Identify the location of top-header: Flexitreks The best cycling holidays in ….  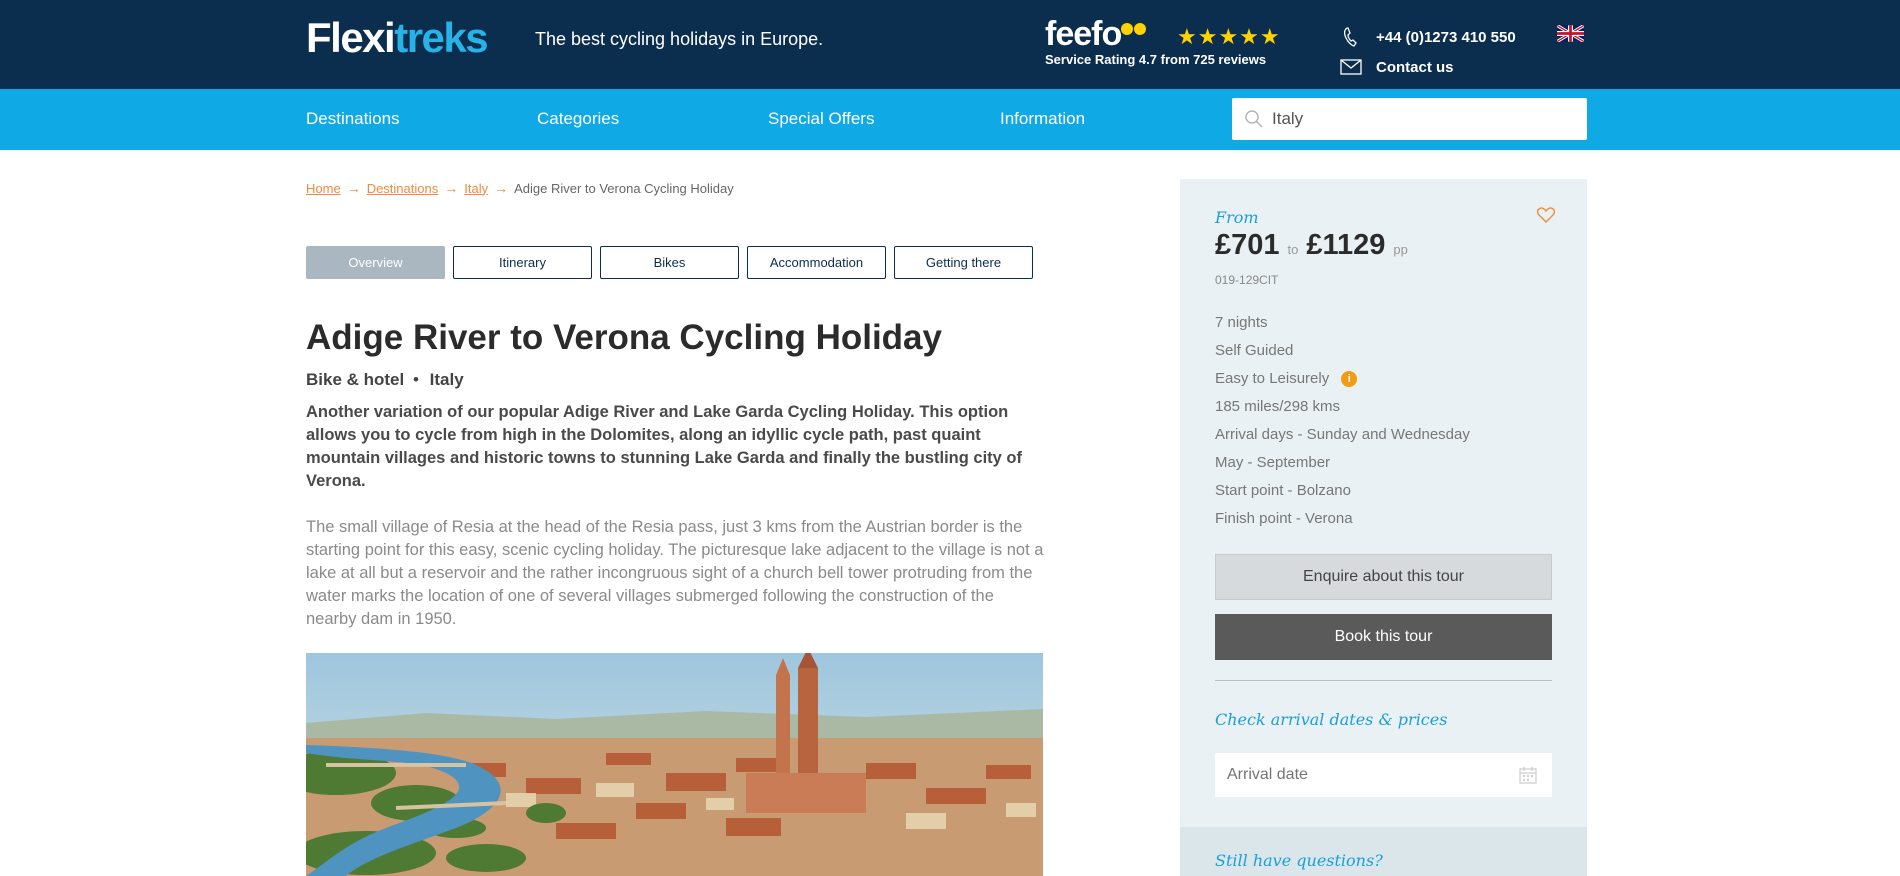
(950, 44).